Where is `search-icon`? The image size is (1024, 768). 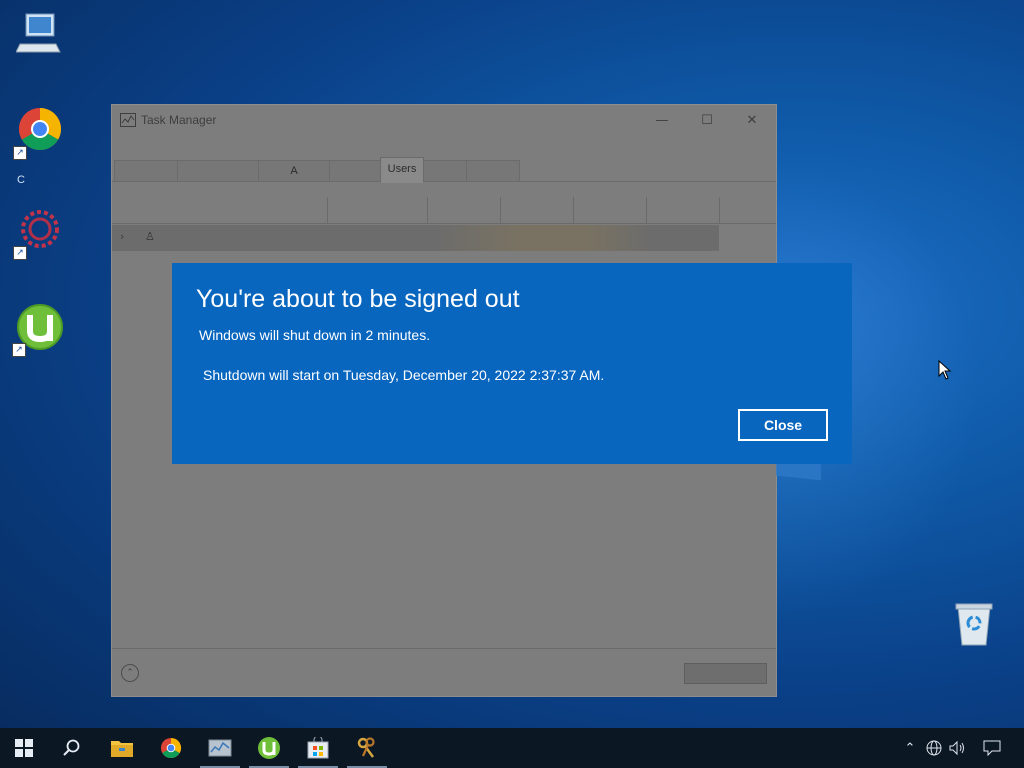 search-icon is located at coordinates (72, 748).